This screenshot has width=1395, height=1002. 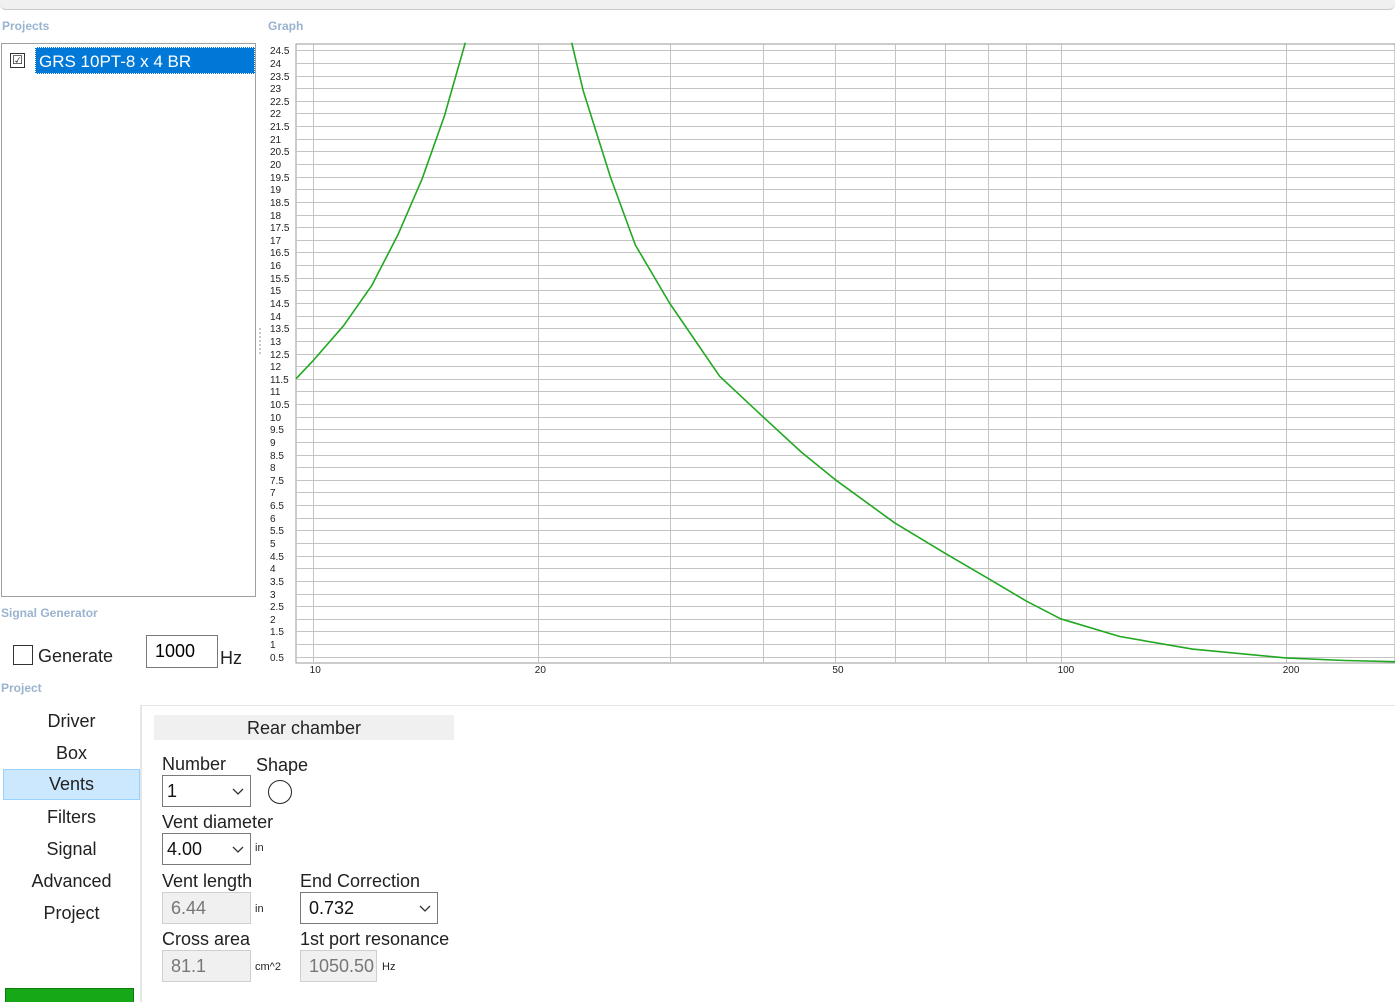 What do you see at coordinates (276, 89) in the screenshot?
I see `y-tick-label: 23` at bounding box center [276, 89].